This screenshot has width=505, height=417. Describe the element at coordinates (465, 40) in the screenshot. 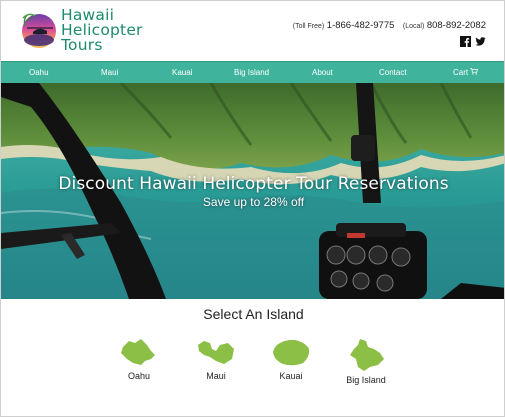

I see `facebook-icon` at that location.